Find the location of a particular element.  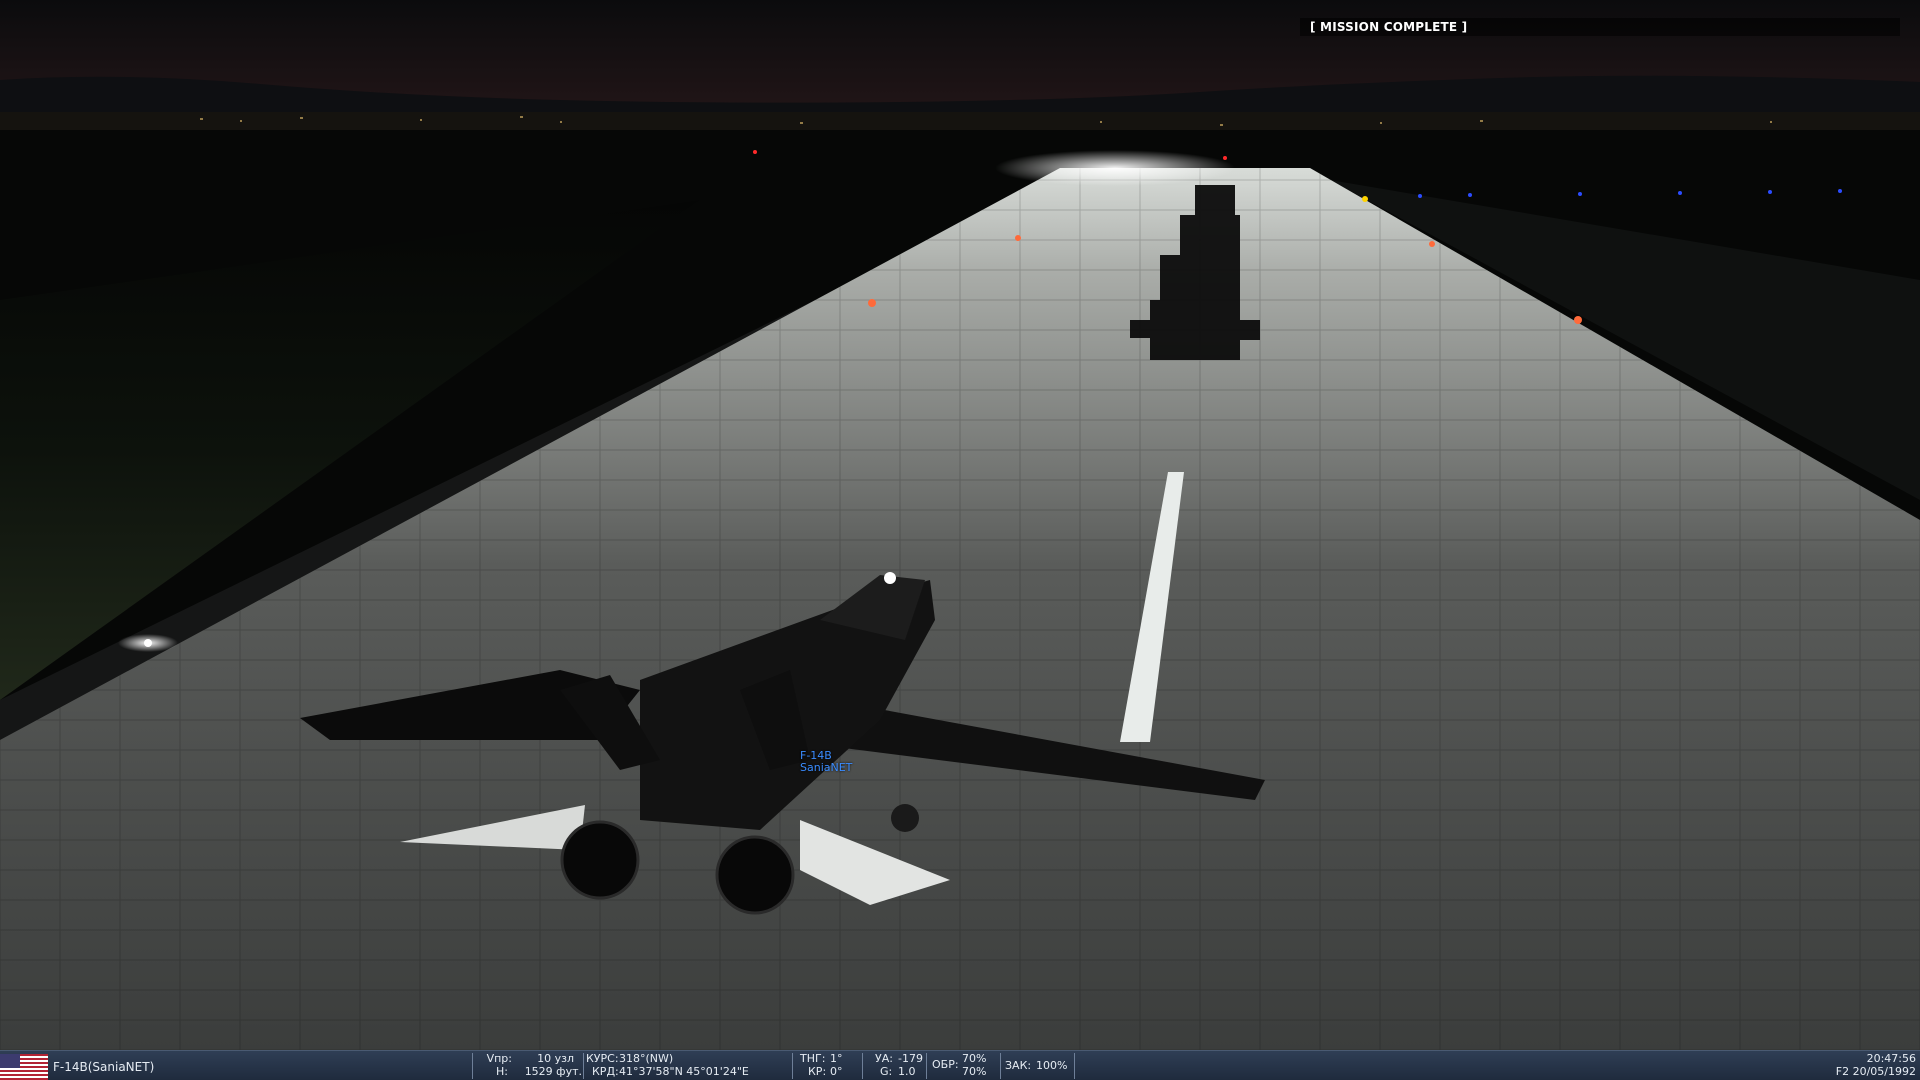

kr-label: КР: is located at coordinates (817, 1071).